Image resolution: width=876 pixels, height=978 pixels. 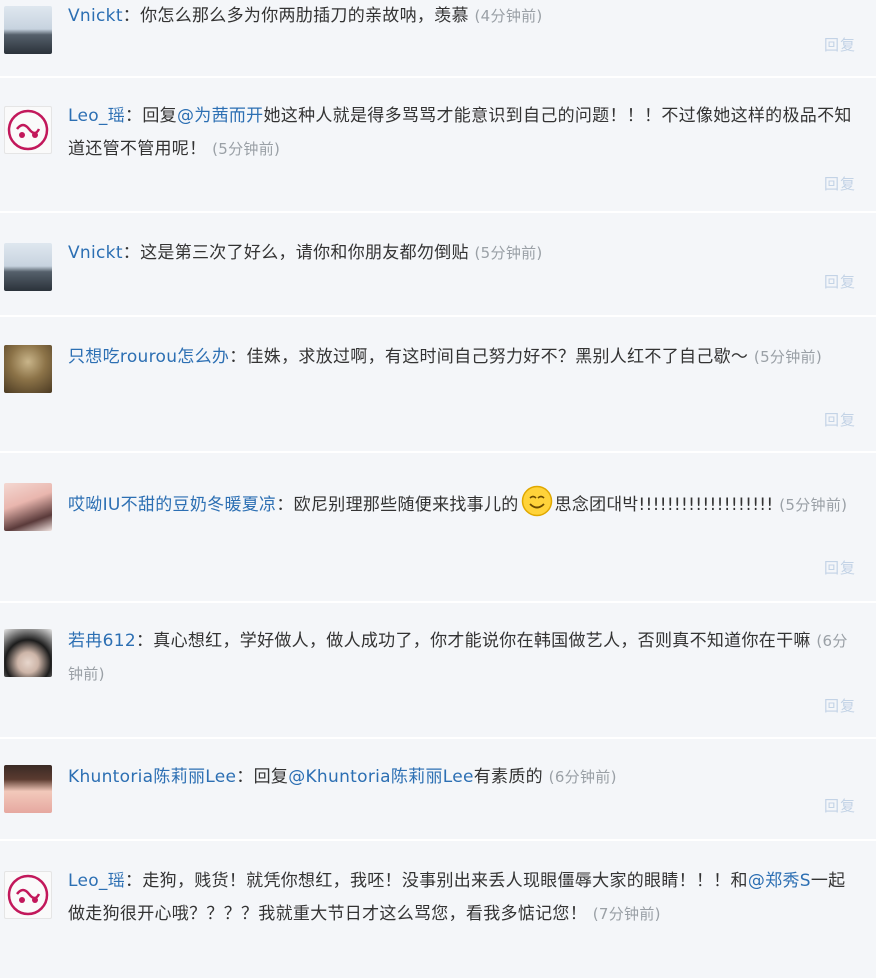 I want to click on comment-text: Vnickt：这是第三次了好么，请你和你朋友都勿倒贴 (5分钟前), so click(x=305, y=253).